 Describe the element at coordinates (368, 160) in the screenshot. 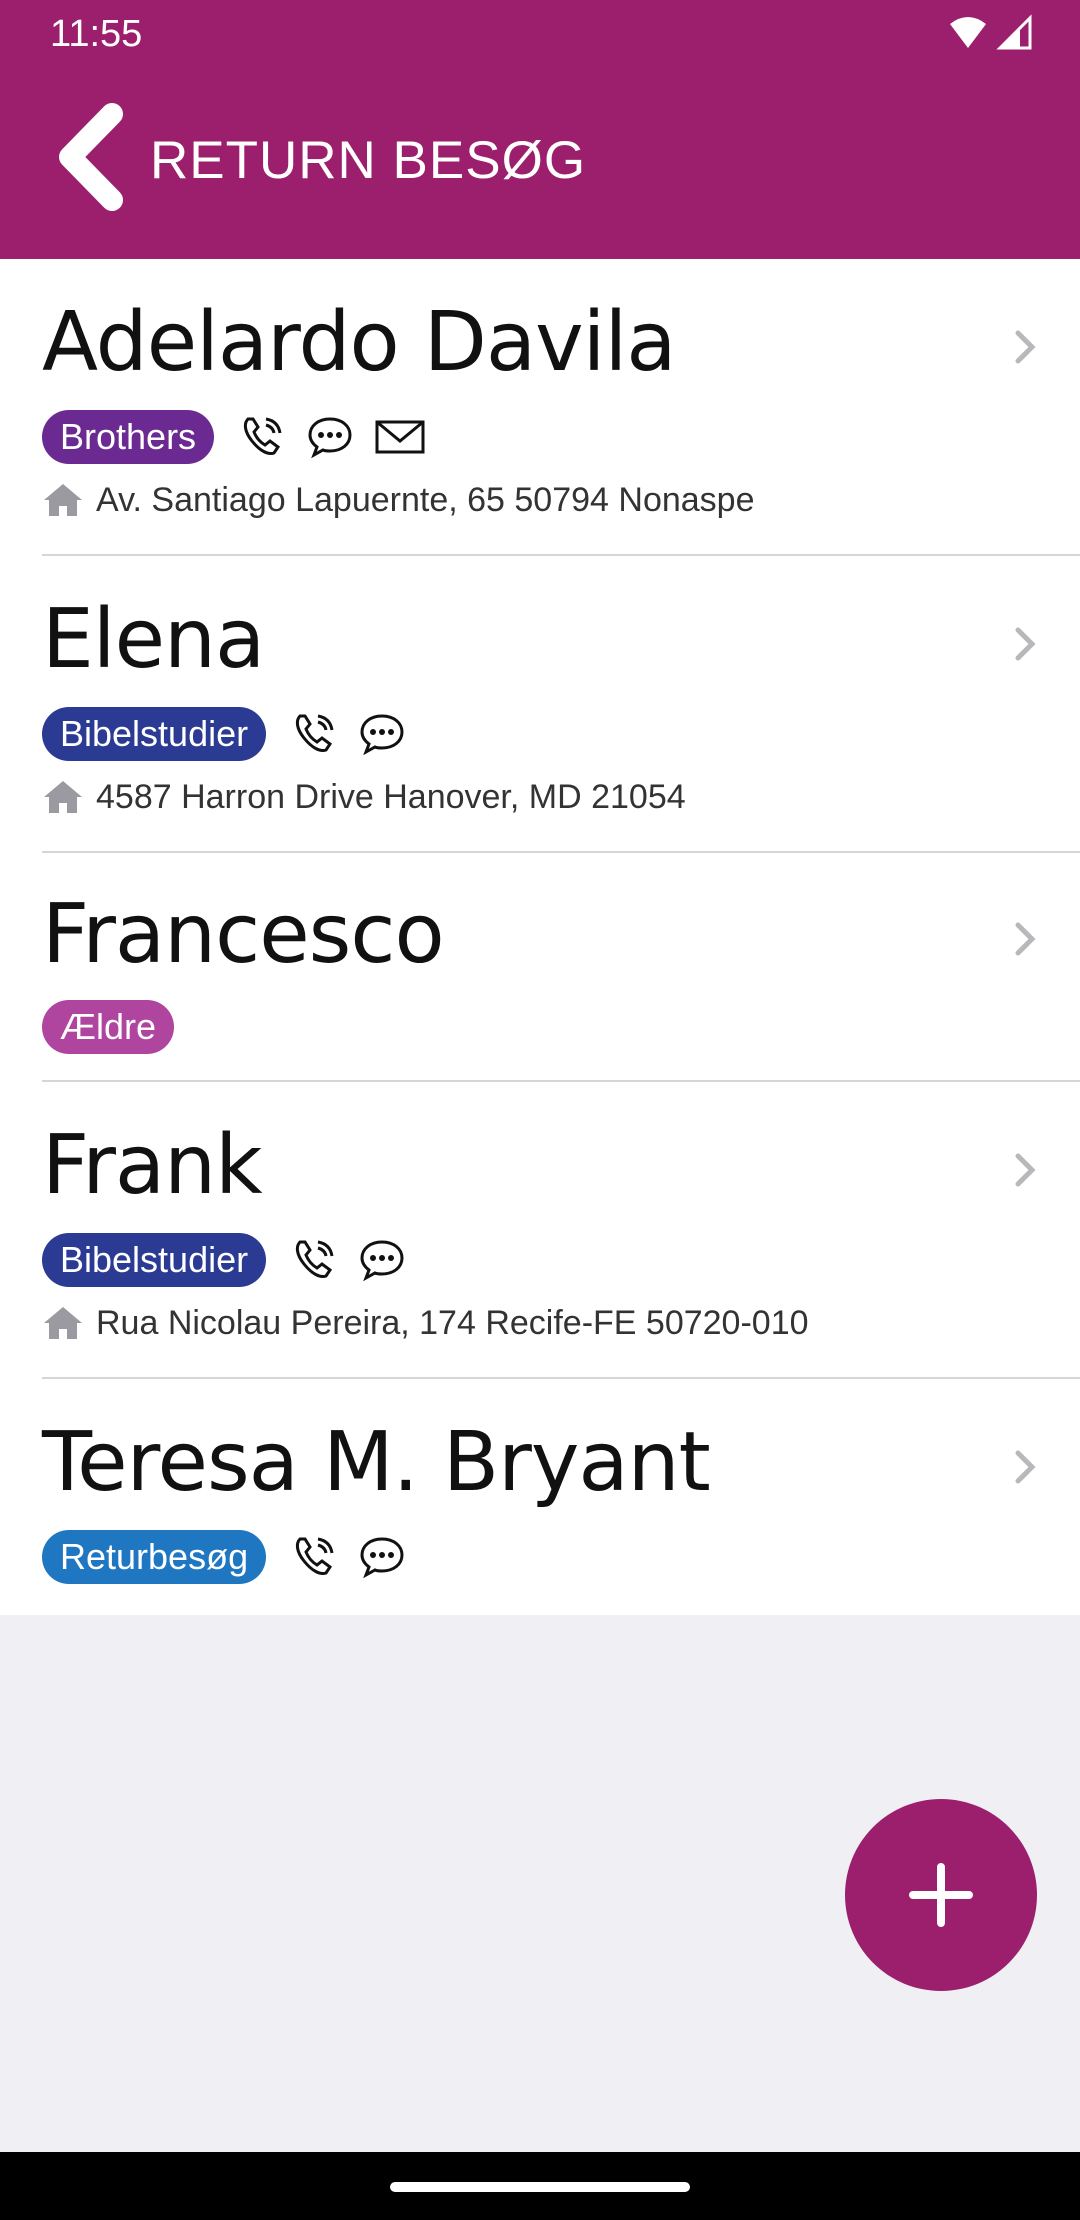

I see `page-title: RETURN BESØG` at that location.